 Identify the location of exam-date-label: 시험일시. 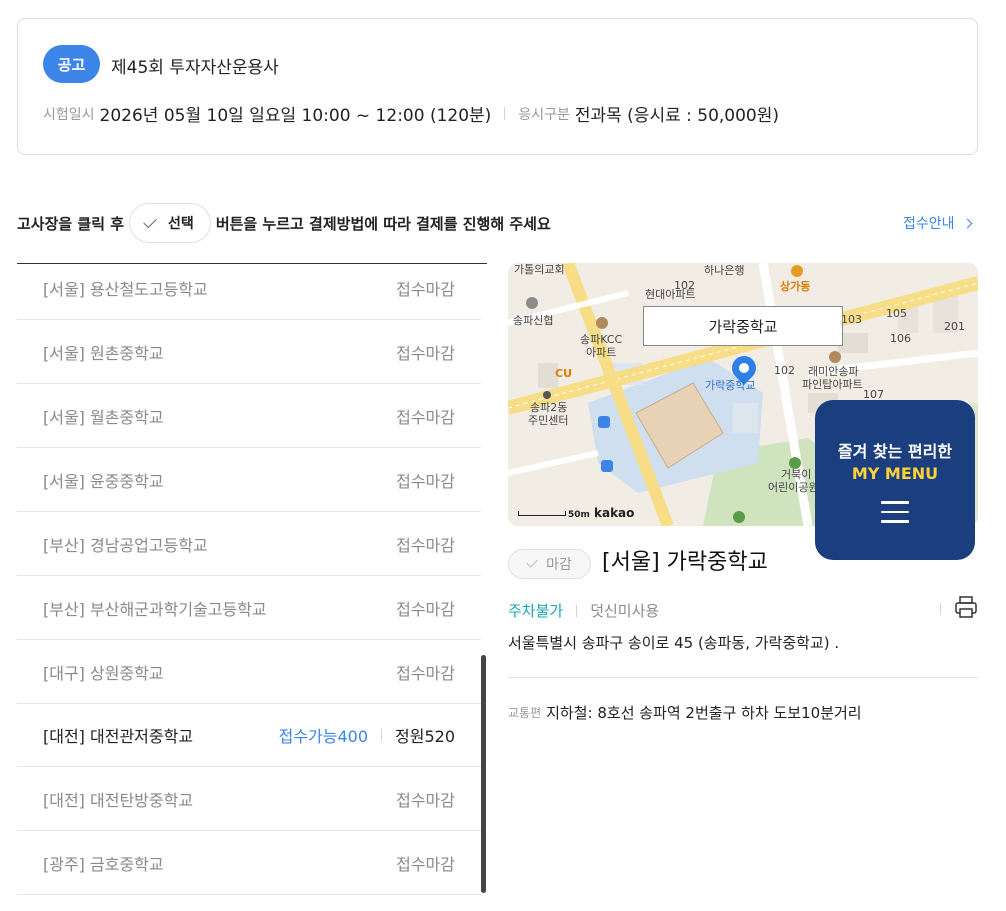
(69, 114).